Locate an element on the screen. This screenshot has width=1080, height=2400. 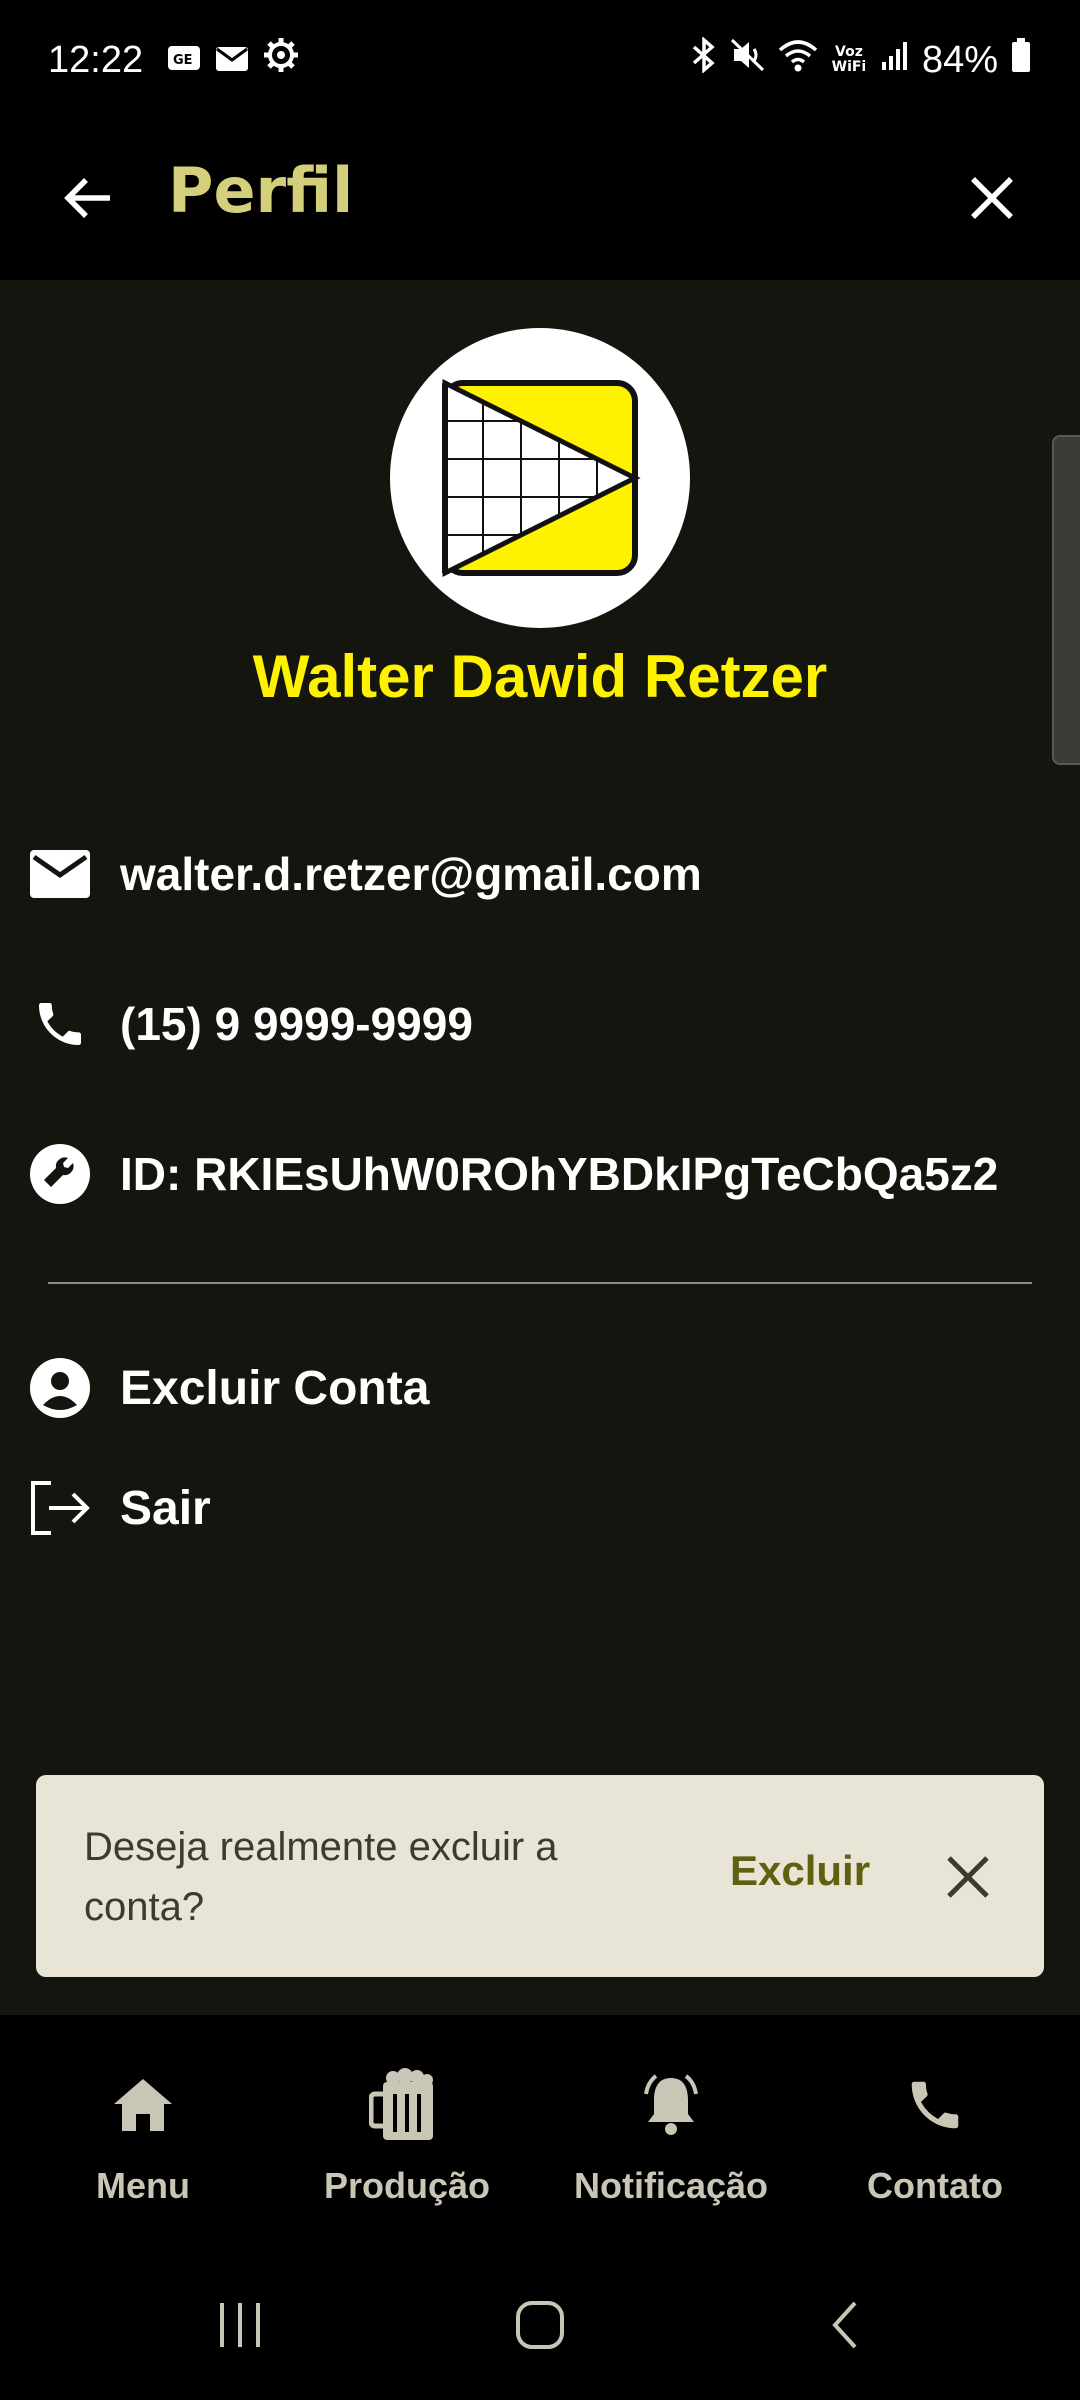
system-back-button is located at coordinates (845, 2325).